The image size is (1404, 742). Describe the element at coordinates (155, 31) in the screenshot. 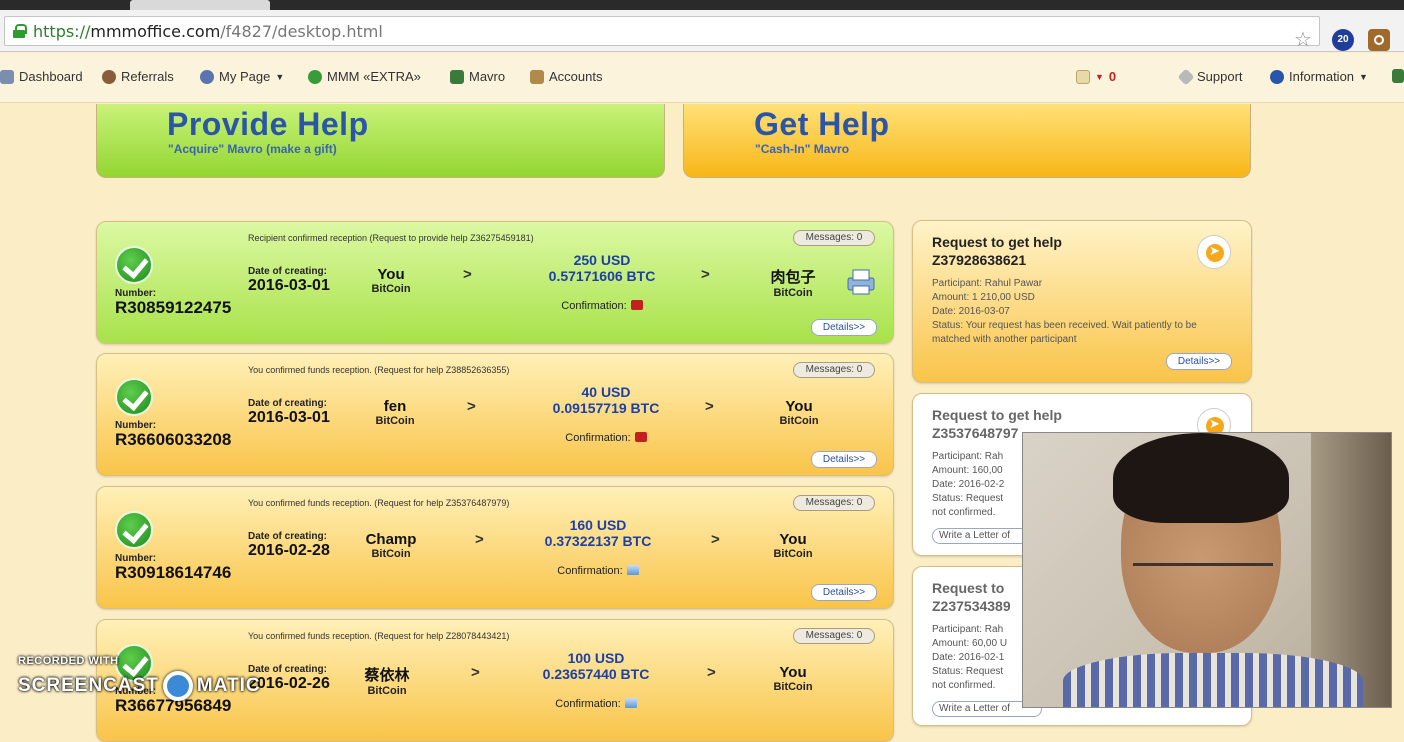

I see `url-host: mmmoffice.com` at that location.